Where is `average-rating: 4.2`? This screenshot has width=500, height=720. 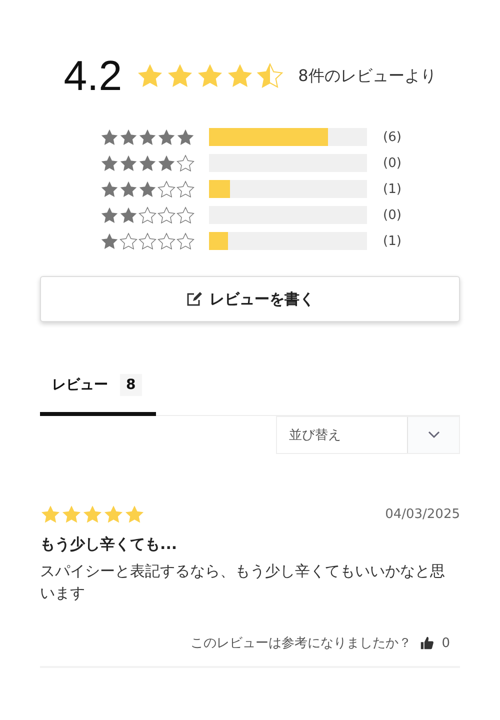
average-rating: 4.2 is located at coordinates (93, 76).